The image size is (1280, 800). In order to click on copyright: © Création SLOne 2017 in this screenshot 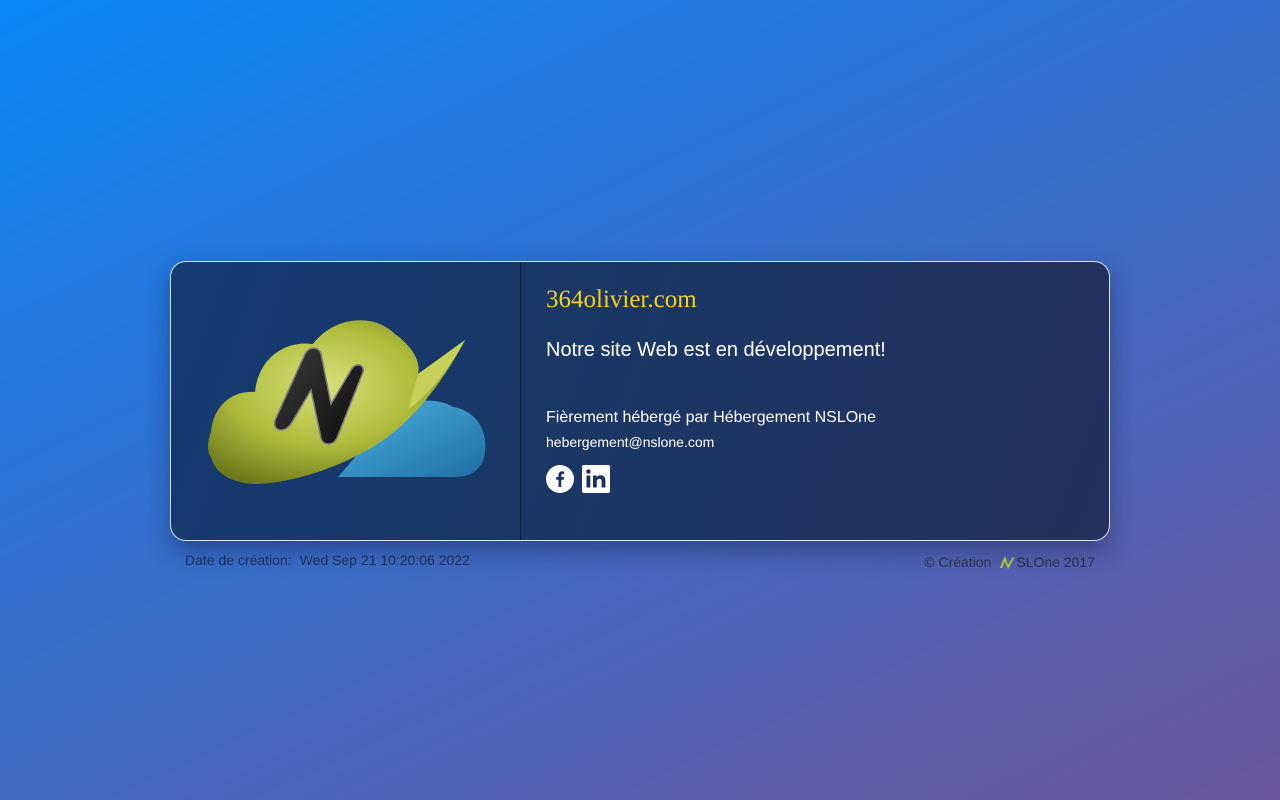, I will do `click(1009, 562)`.